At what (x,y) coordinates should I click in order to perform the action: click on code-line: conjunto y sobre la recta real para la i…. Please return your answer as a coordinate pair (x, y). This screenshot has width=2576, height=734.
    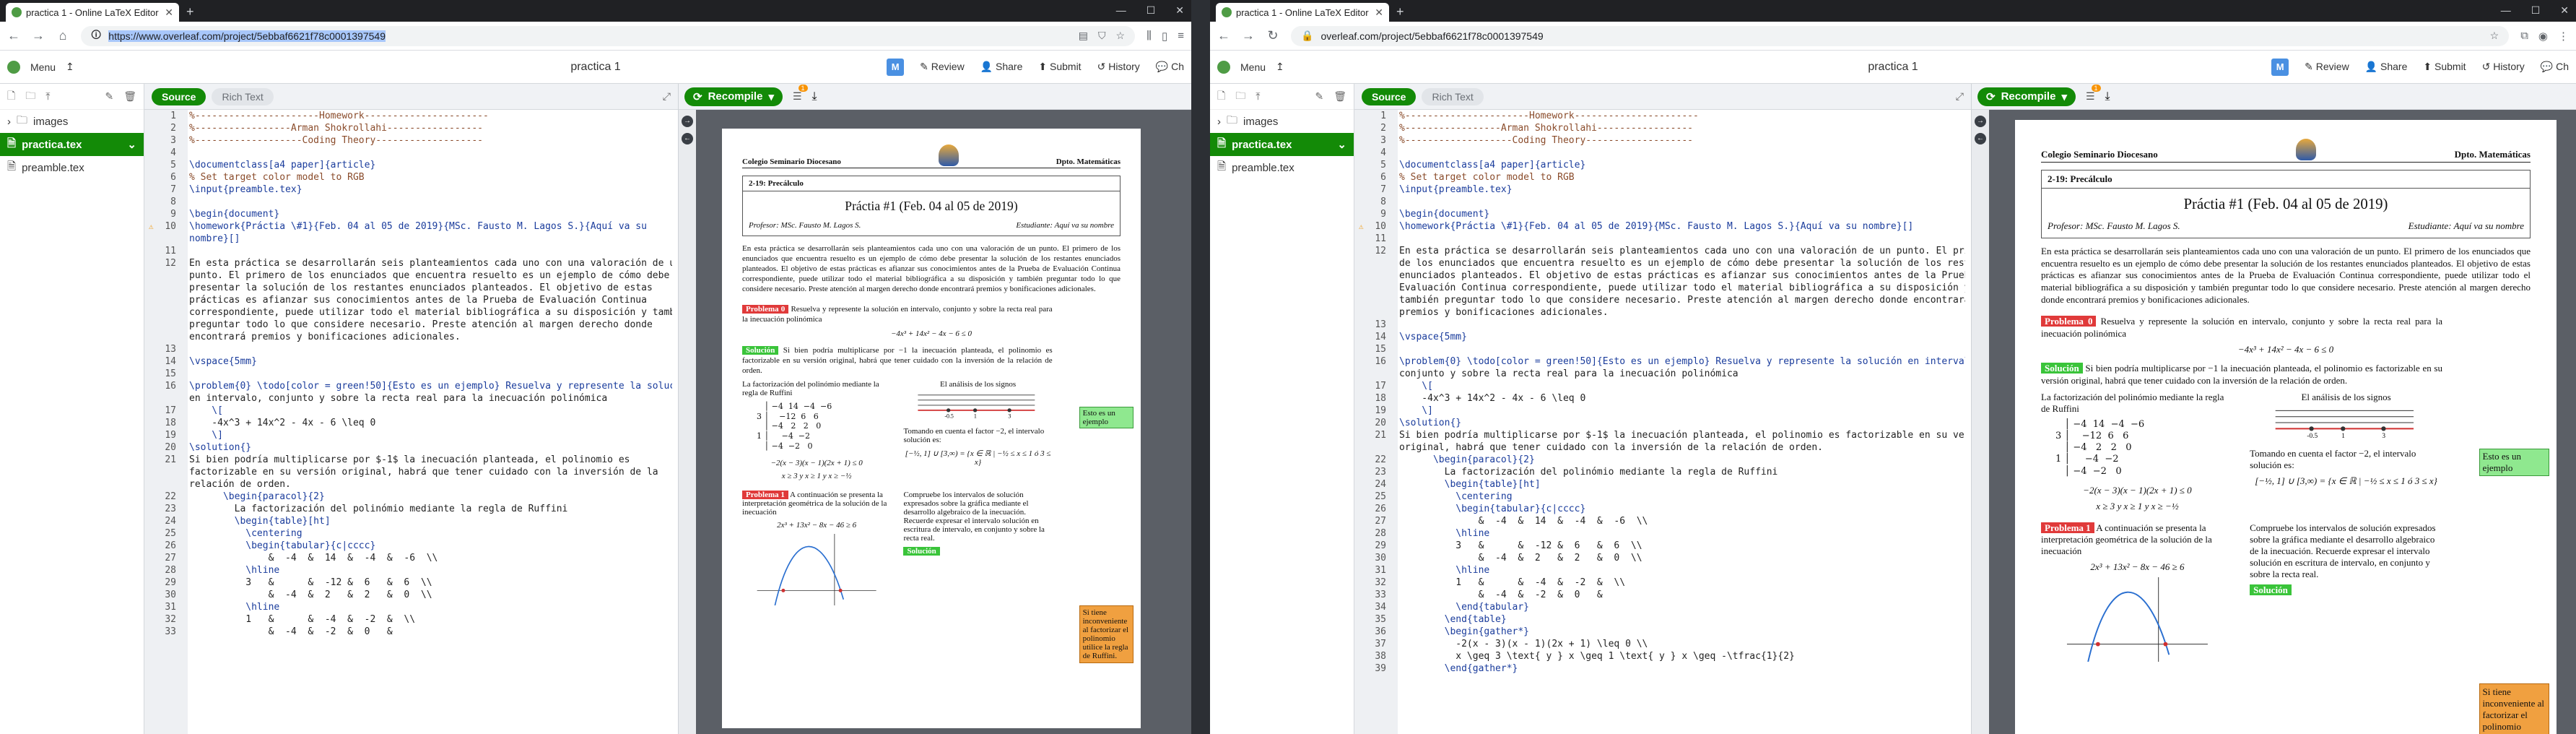
    Looking at the image, I should click on (1662, 374).